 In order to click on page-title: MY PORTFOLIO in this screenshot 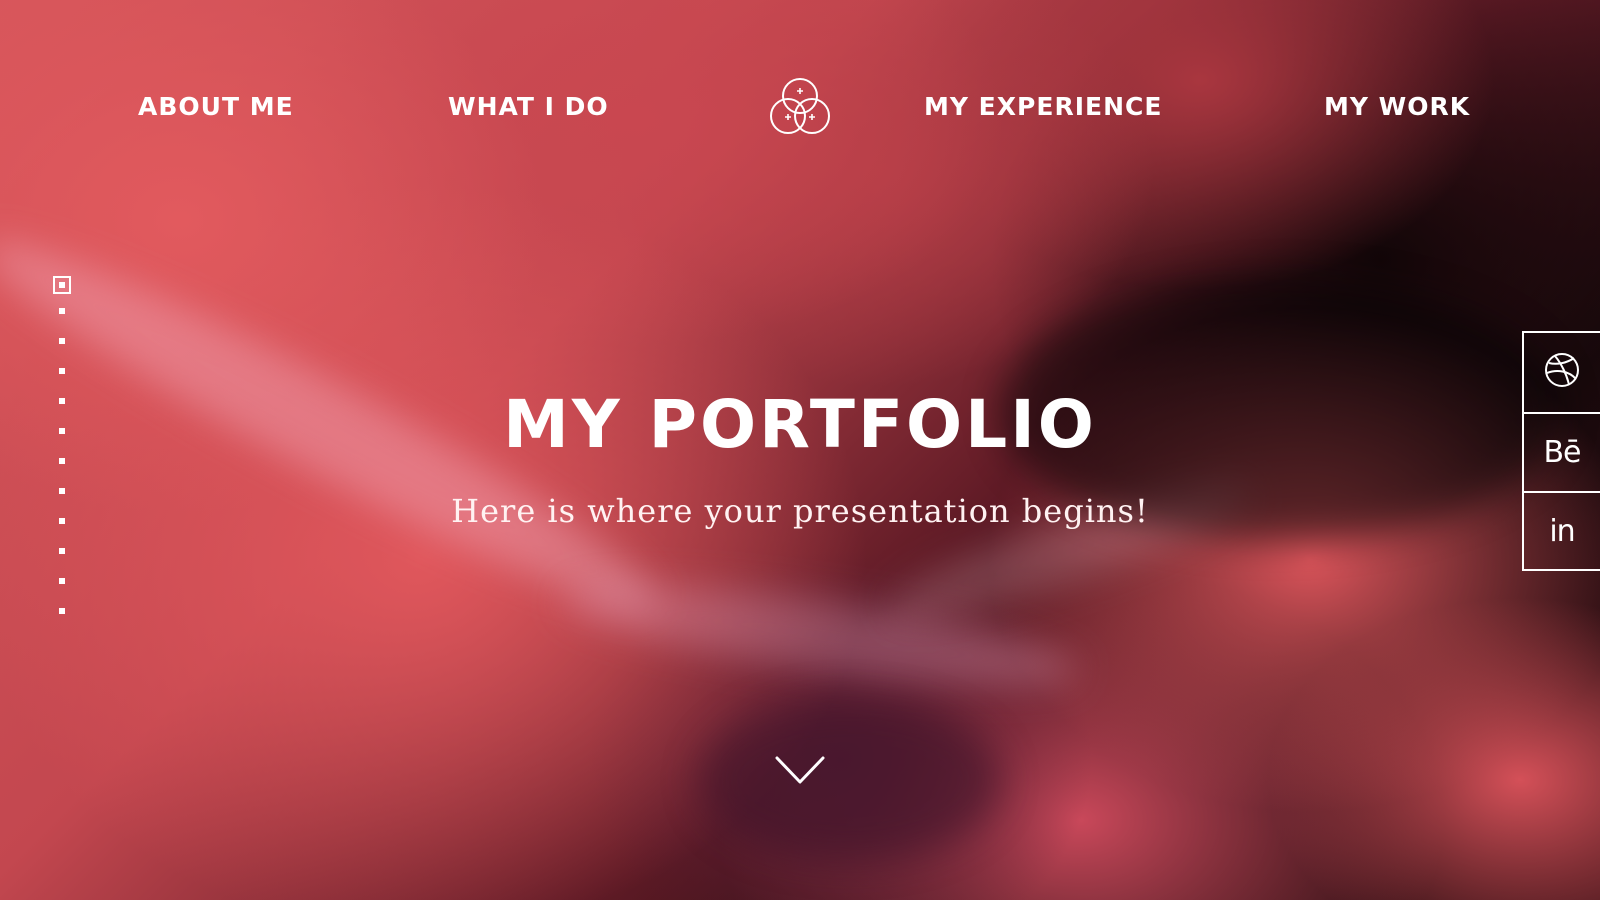, I will do `click(800, 424)`.